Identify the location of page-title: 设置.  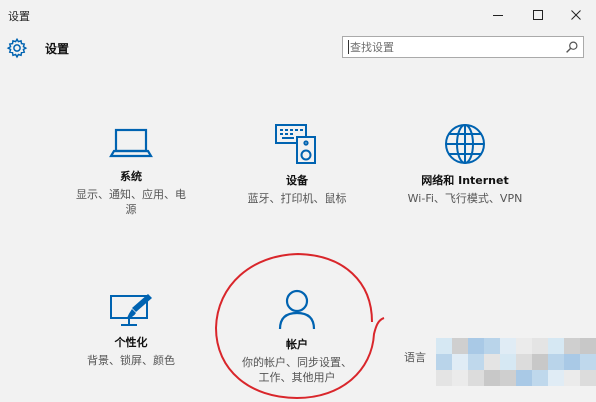
(57, 49).